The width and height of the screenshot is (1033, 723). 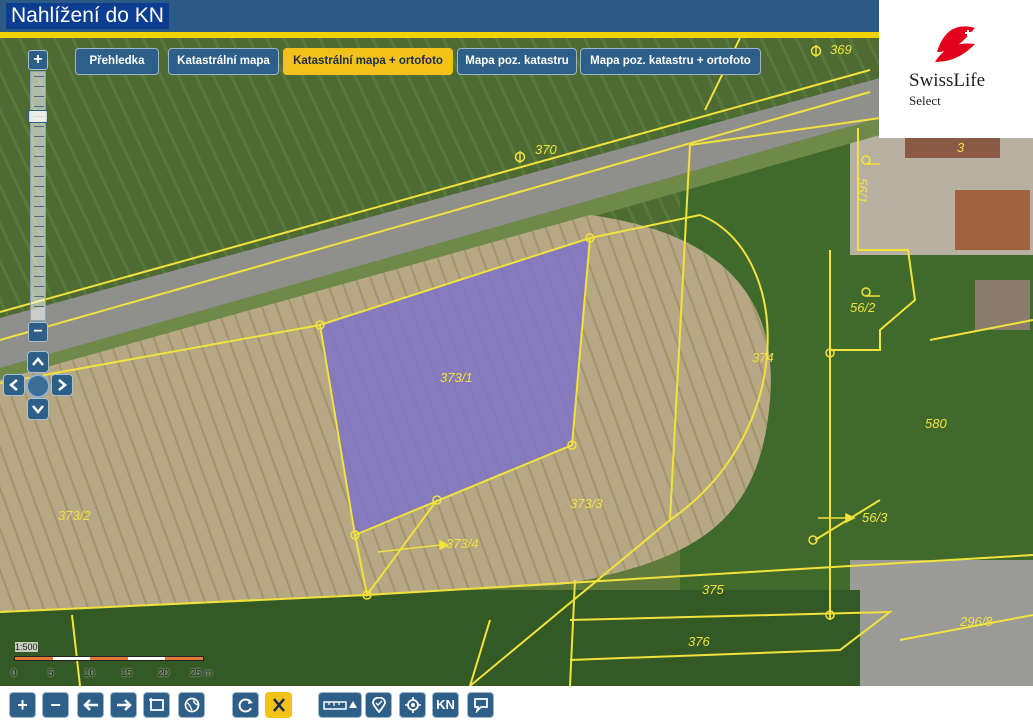 I want to click on full-extent-button, so click(x=191, y=705).